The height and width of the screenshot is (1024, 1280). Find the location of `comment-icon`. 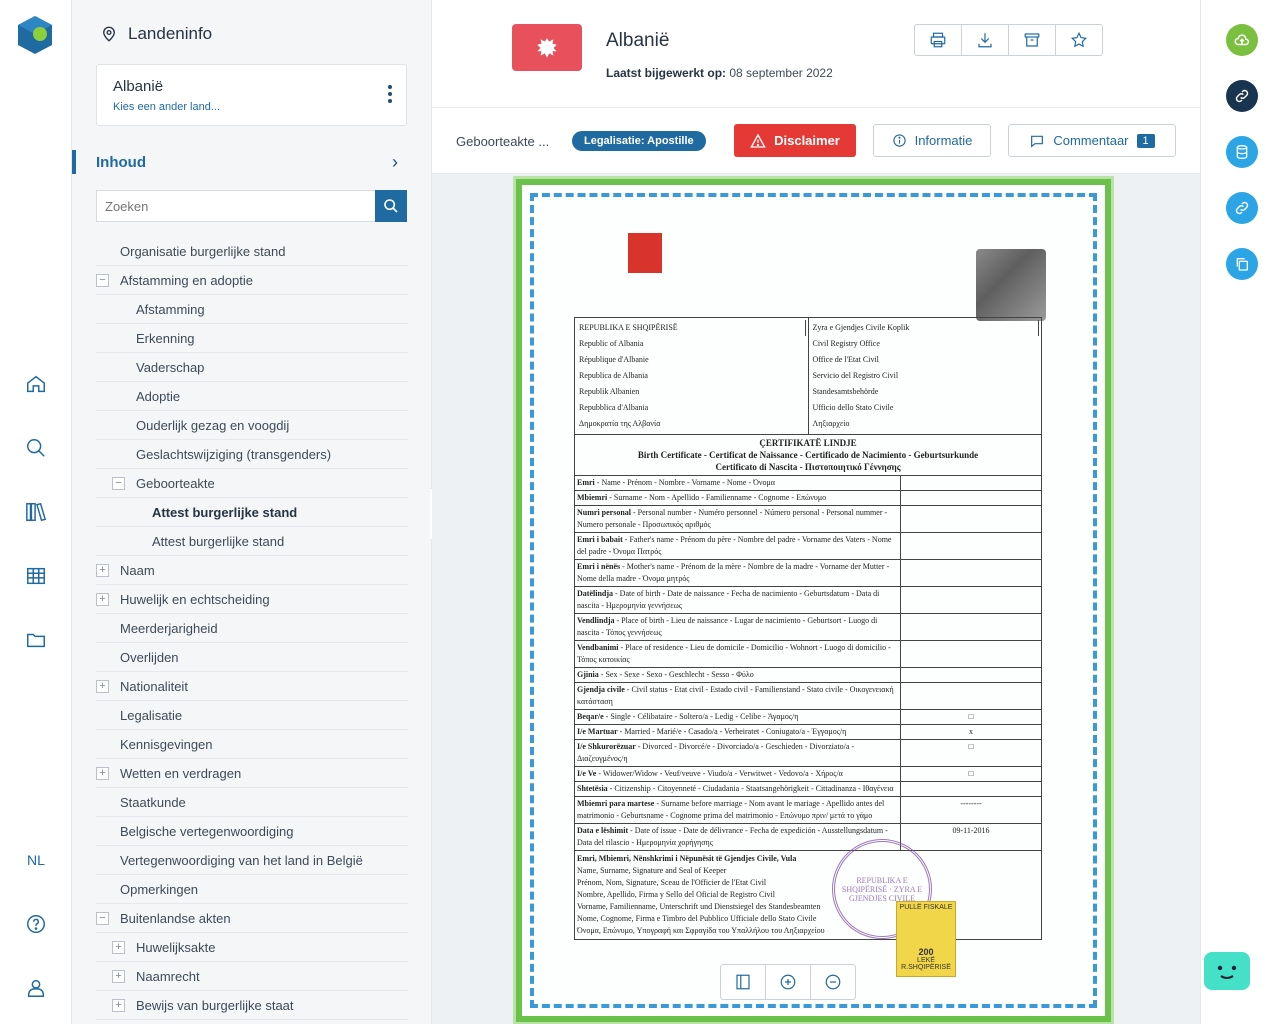

comment-icon is located at coordinates (1037, 141).